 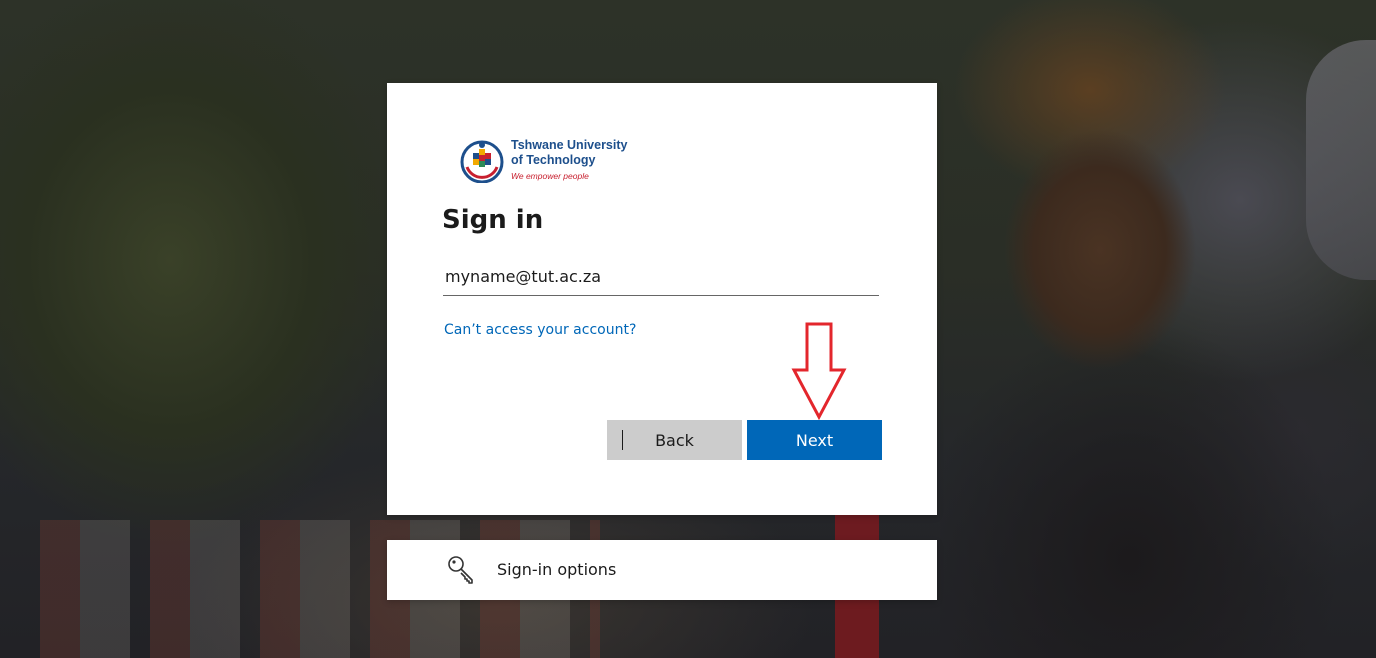 I want to click on next-button-label: Next, so click(x=814, y=440).